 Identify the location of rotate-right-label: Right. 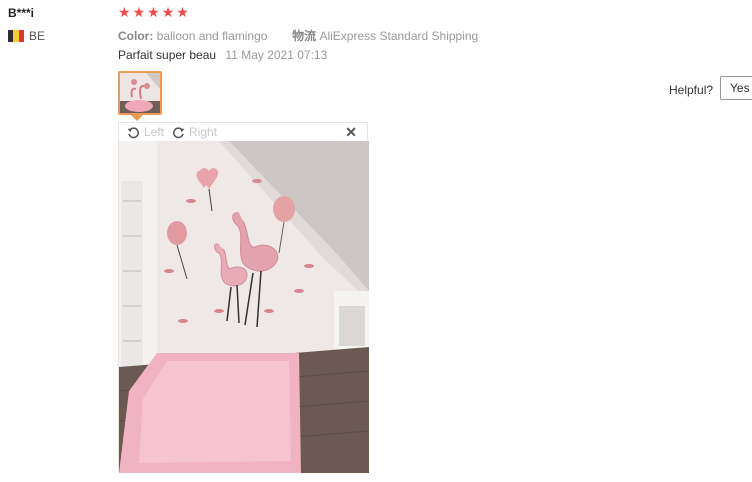
(203, 132).